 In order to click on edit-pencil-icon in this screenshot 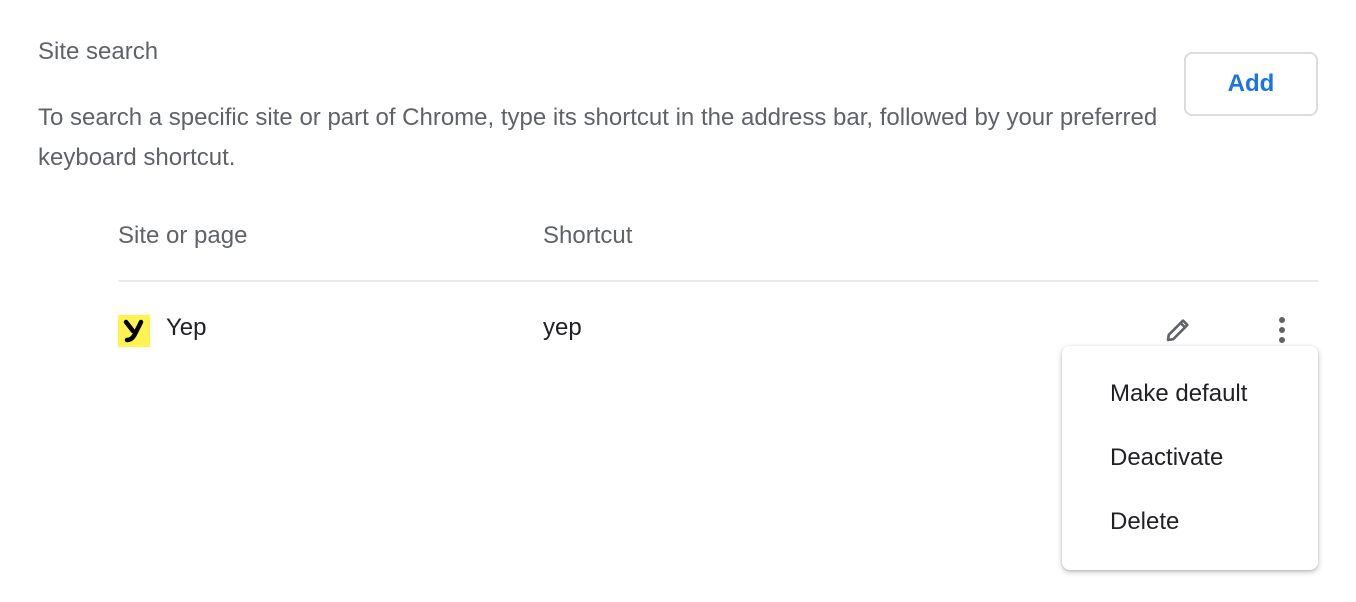, I will do `click(1178, 330)`.